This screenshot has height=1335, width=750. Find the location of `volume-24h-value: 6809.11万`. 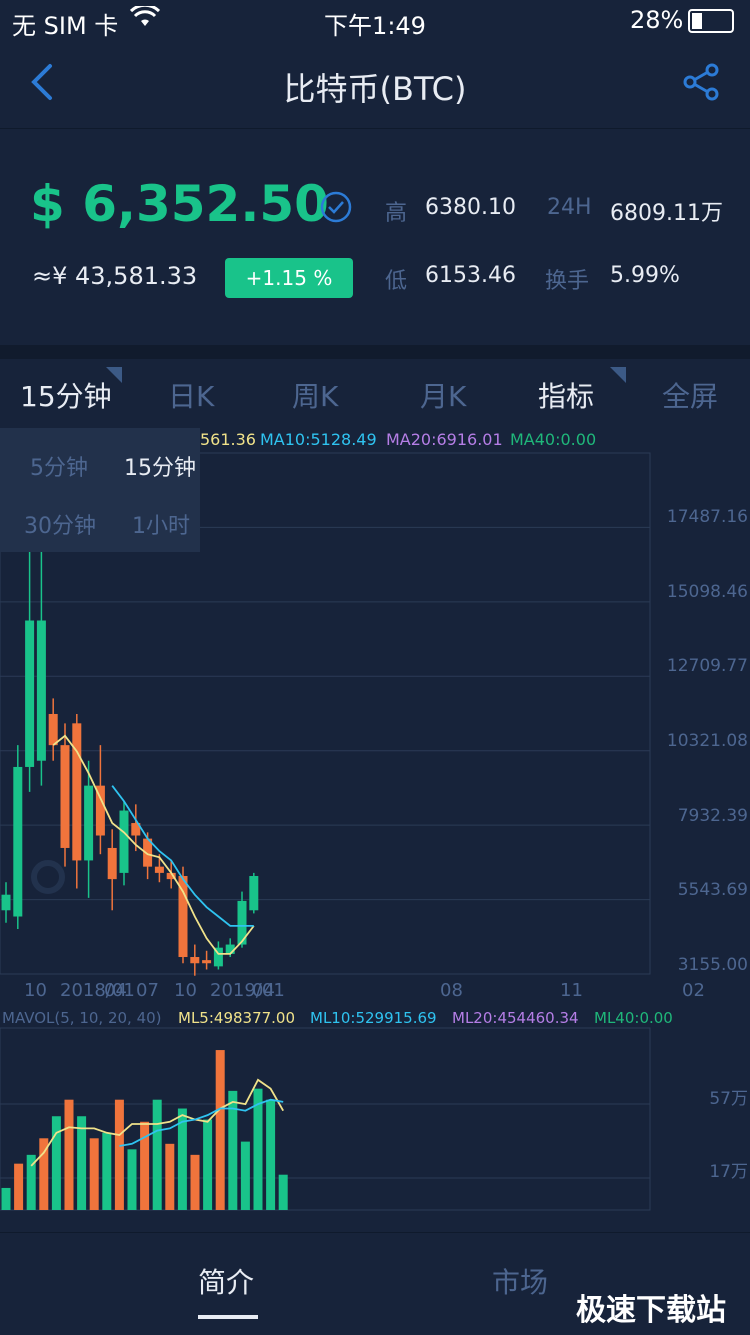

volume-24h-value: 6809.11万 is located at coordinates (666, 213).